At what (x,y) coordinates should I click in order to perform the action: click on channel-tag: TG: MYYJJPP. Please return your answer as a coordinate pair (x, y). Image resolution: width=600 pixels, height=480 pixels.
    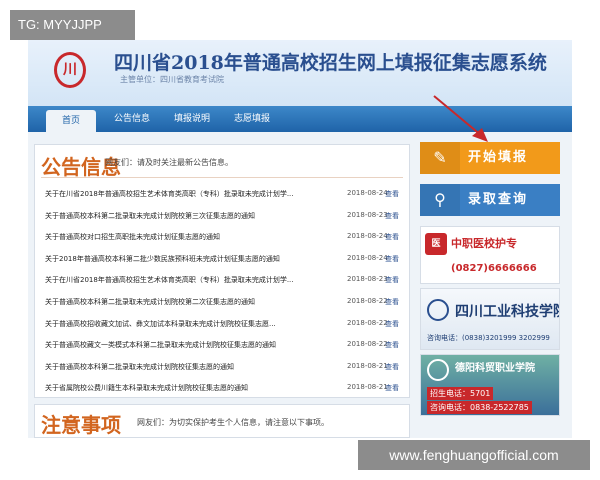
    Looking at the image, I should click on (72, 25).